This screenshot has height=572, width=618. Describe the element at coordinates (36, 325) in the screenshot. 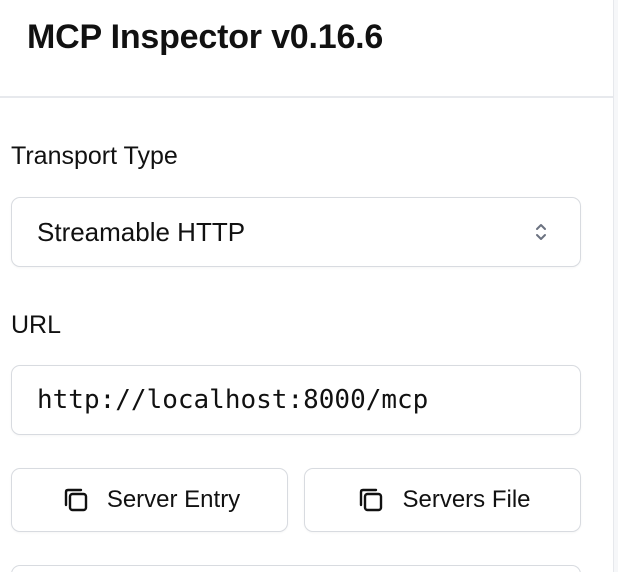

I see `url-label: URL` at that location.